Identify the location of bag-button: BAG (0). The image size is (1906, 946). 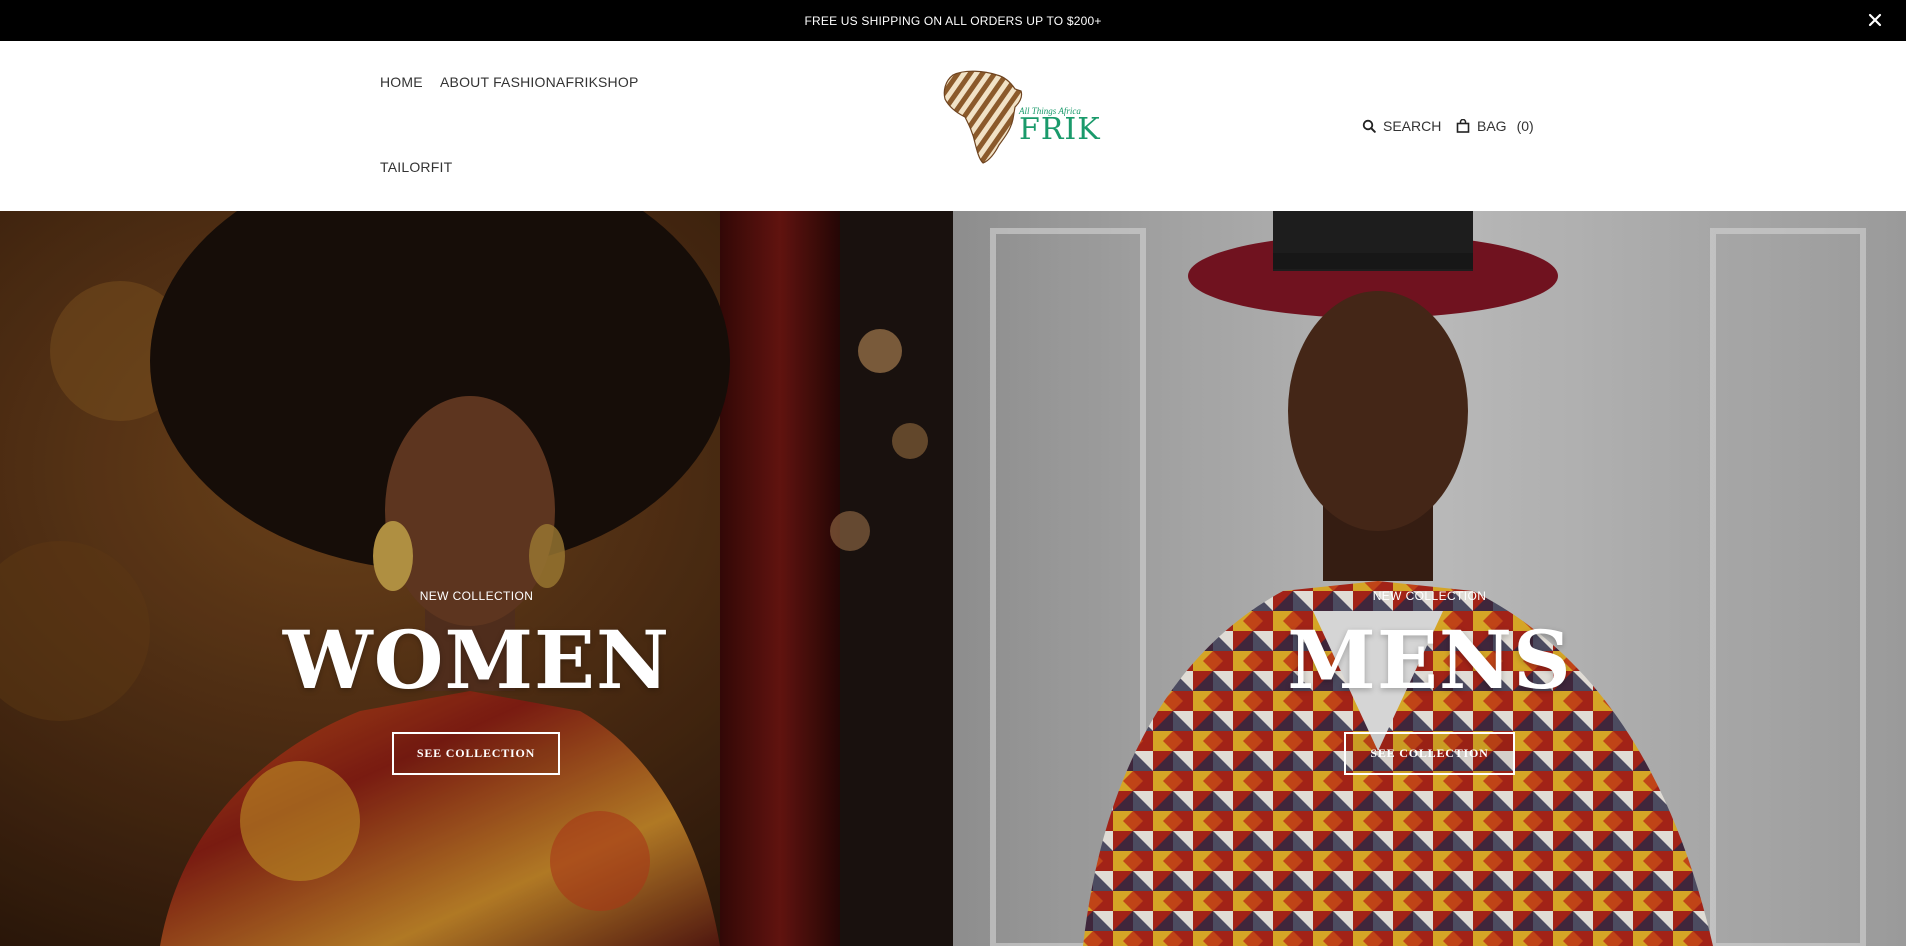
(1495, 126).